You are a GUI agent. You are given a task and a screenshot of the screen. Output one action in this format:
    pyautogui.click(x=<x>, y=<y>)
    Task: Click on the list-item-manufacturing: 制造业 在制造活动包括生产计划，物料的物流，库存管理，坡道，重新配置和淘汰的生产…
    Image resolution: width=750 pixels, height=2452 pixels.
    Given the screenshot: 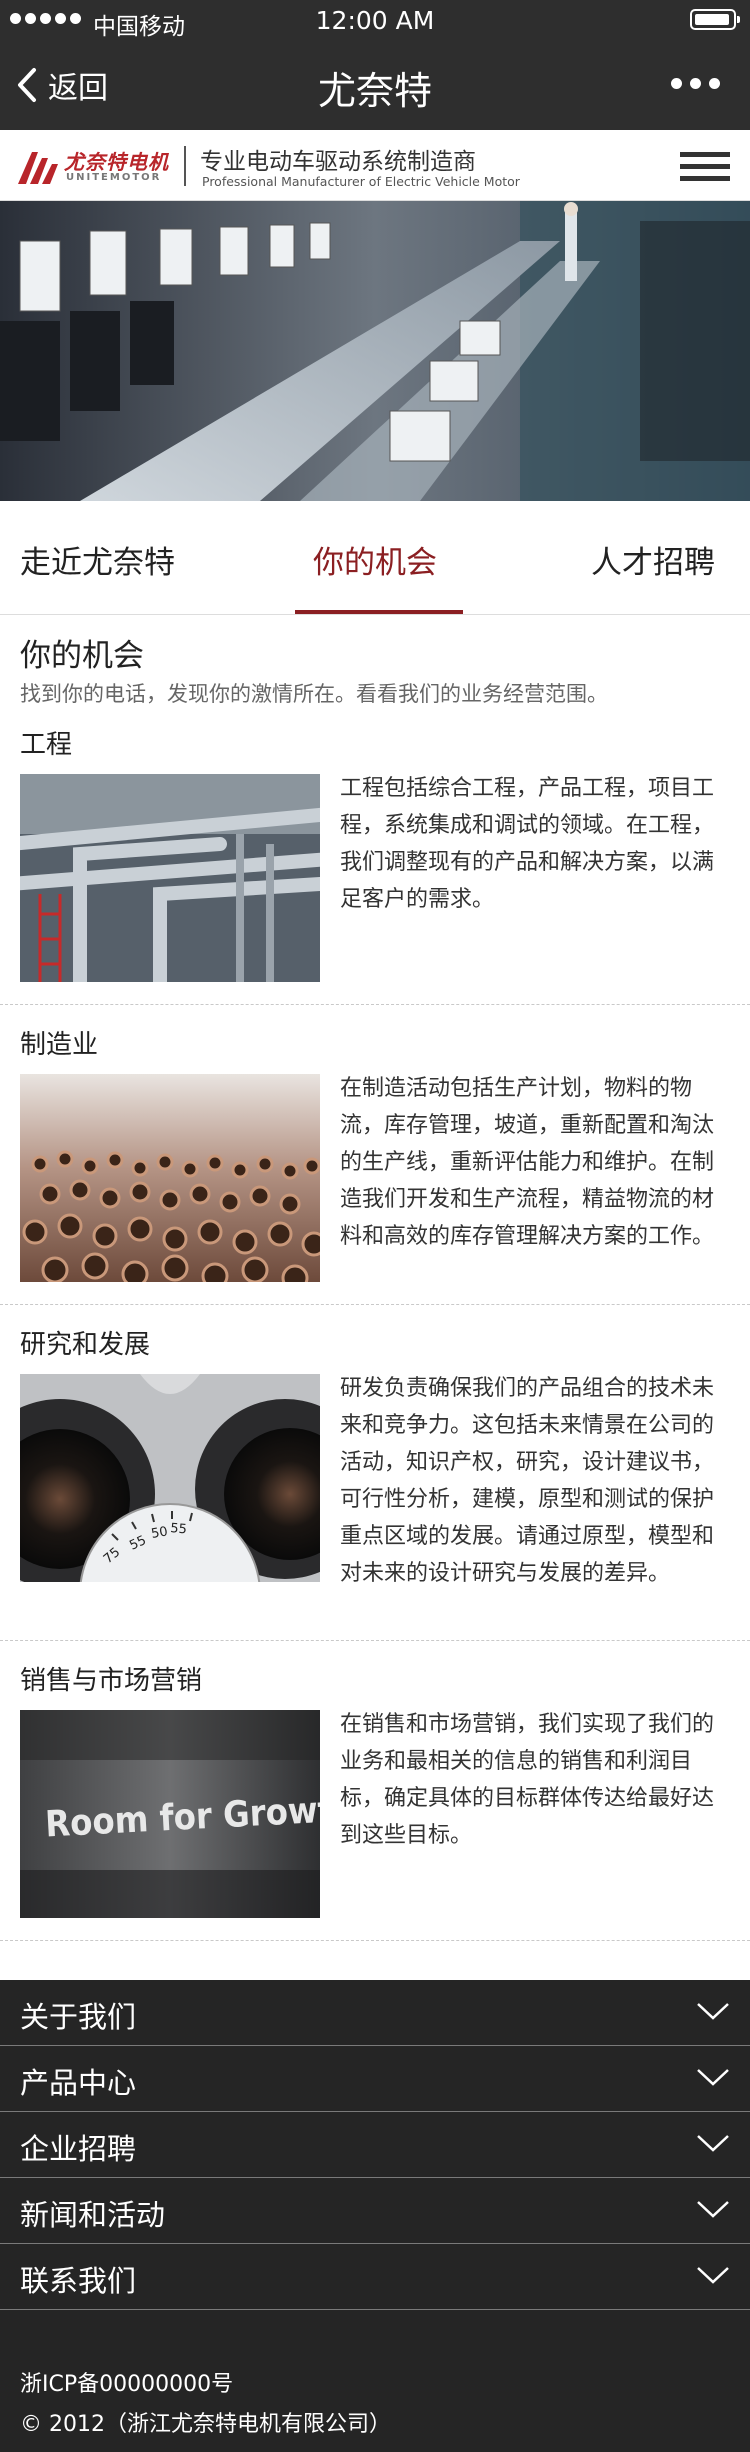 What is the action you would take?
    pyautogui.click(x=375, y=1162)
    